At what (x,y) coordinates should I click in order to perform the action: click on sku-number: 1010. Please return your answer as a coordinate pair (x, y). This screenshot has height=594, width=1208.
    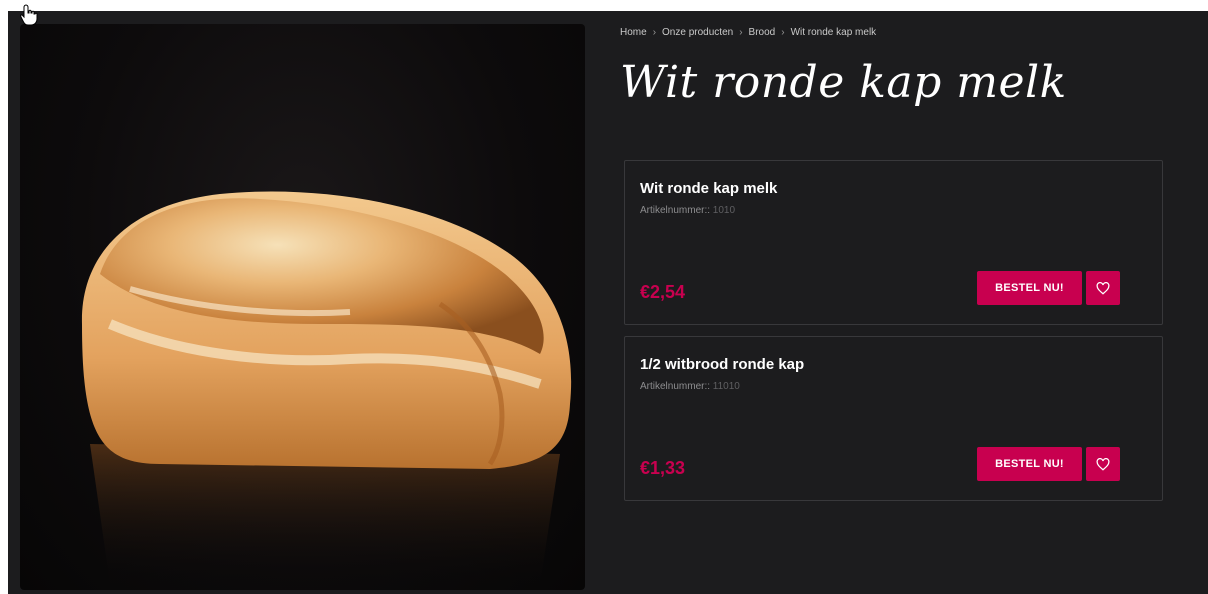
    Looking at the image, I should click on (724, 210).